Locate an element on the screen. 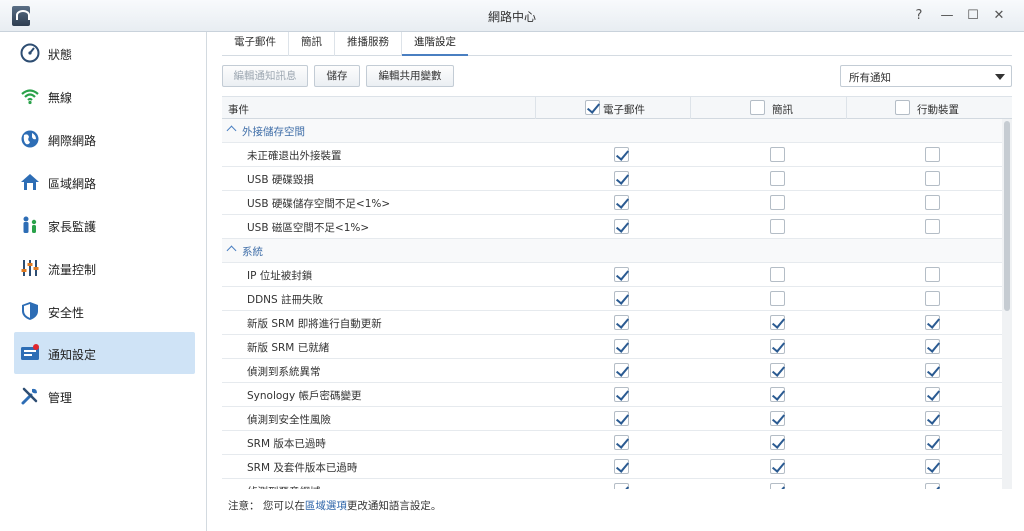  sidebar-item-administration: 管理 is located at coordinates (104, 396).